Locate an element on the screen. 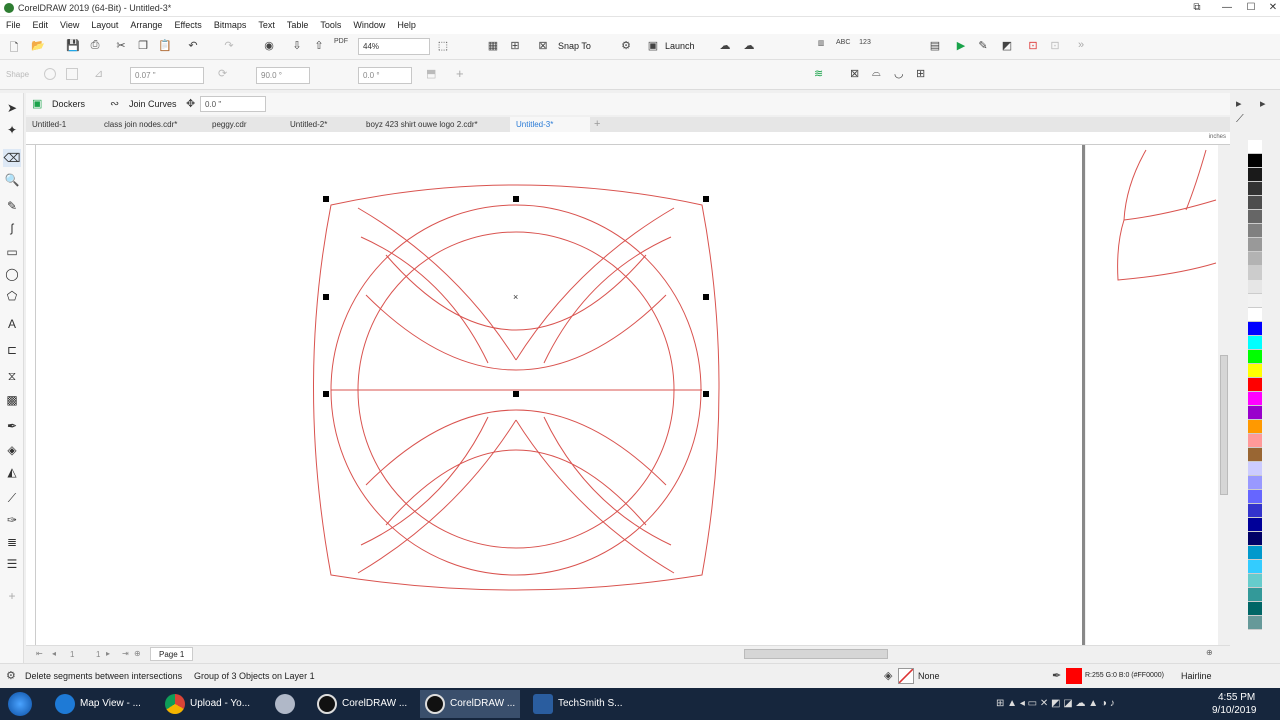 This screenshot has height=720, width=1280. dockers-dropdown: Dockers is located at coordinates (68, 104).